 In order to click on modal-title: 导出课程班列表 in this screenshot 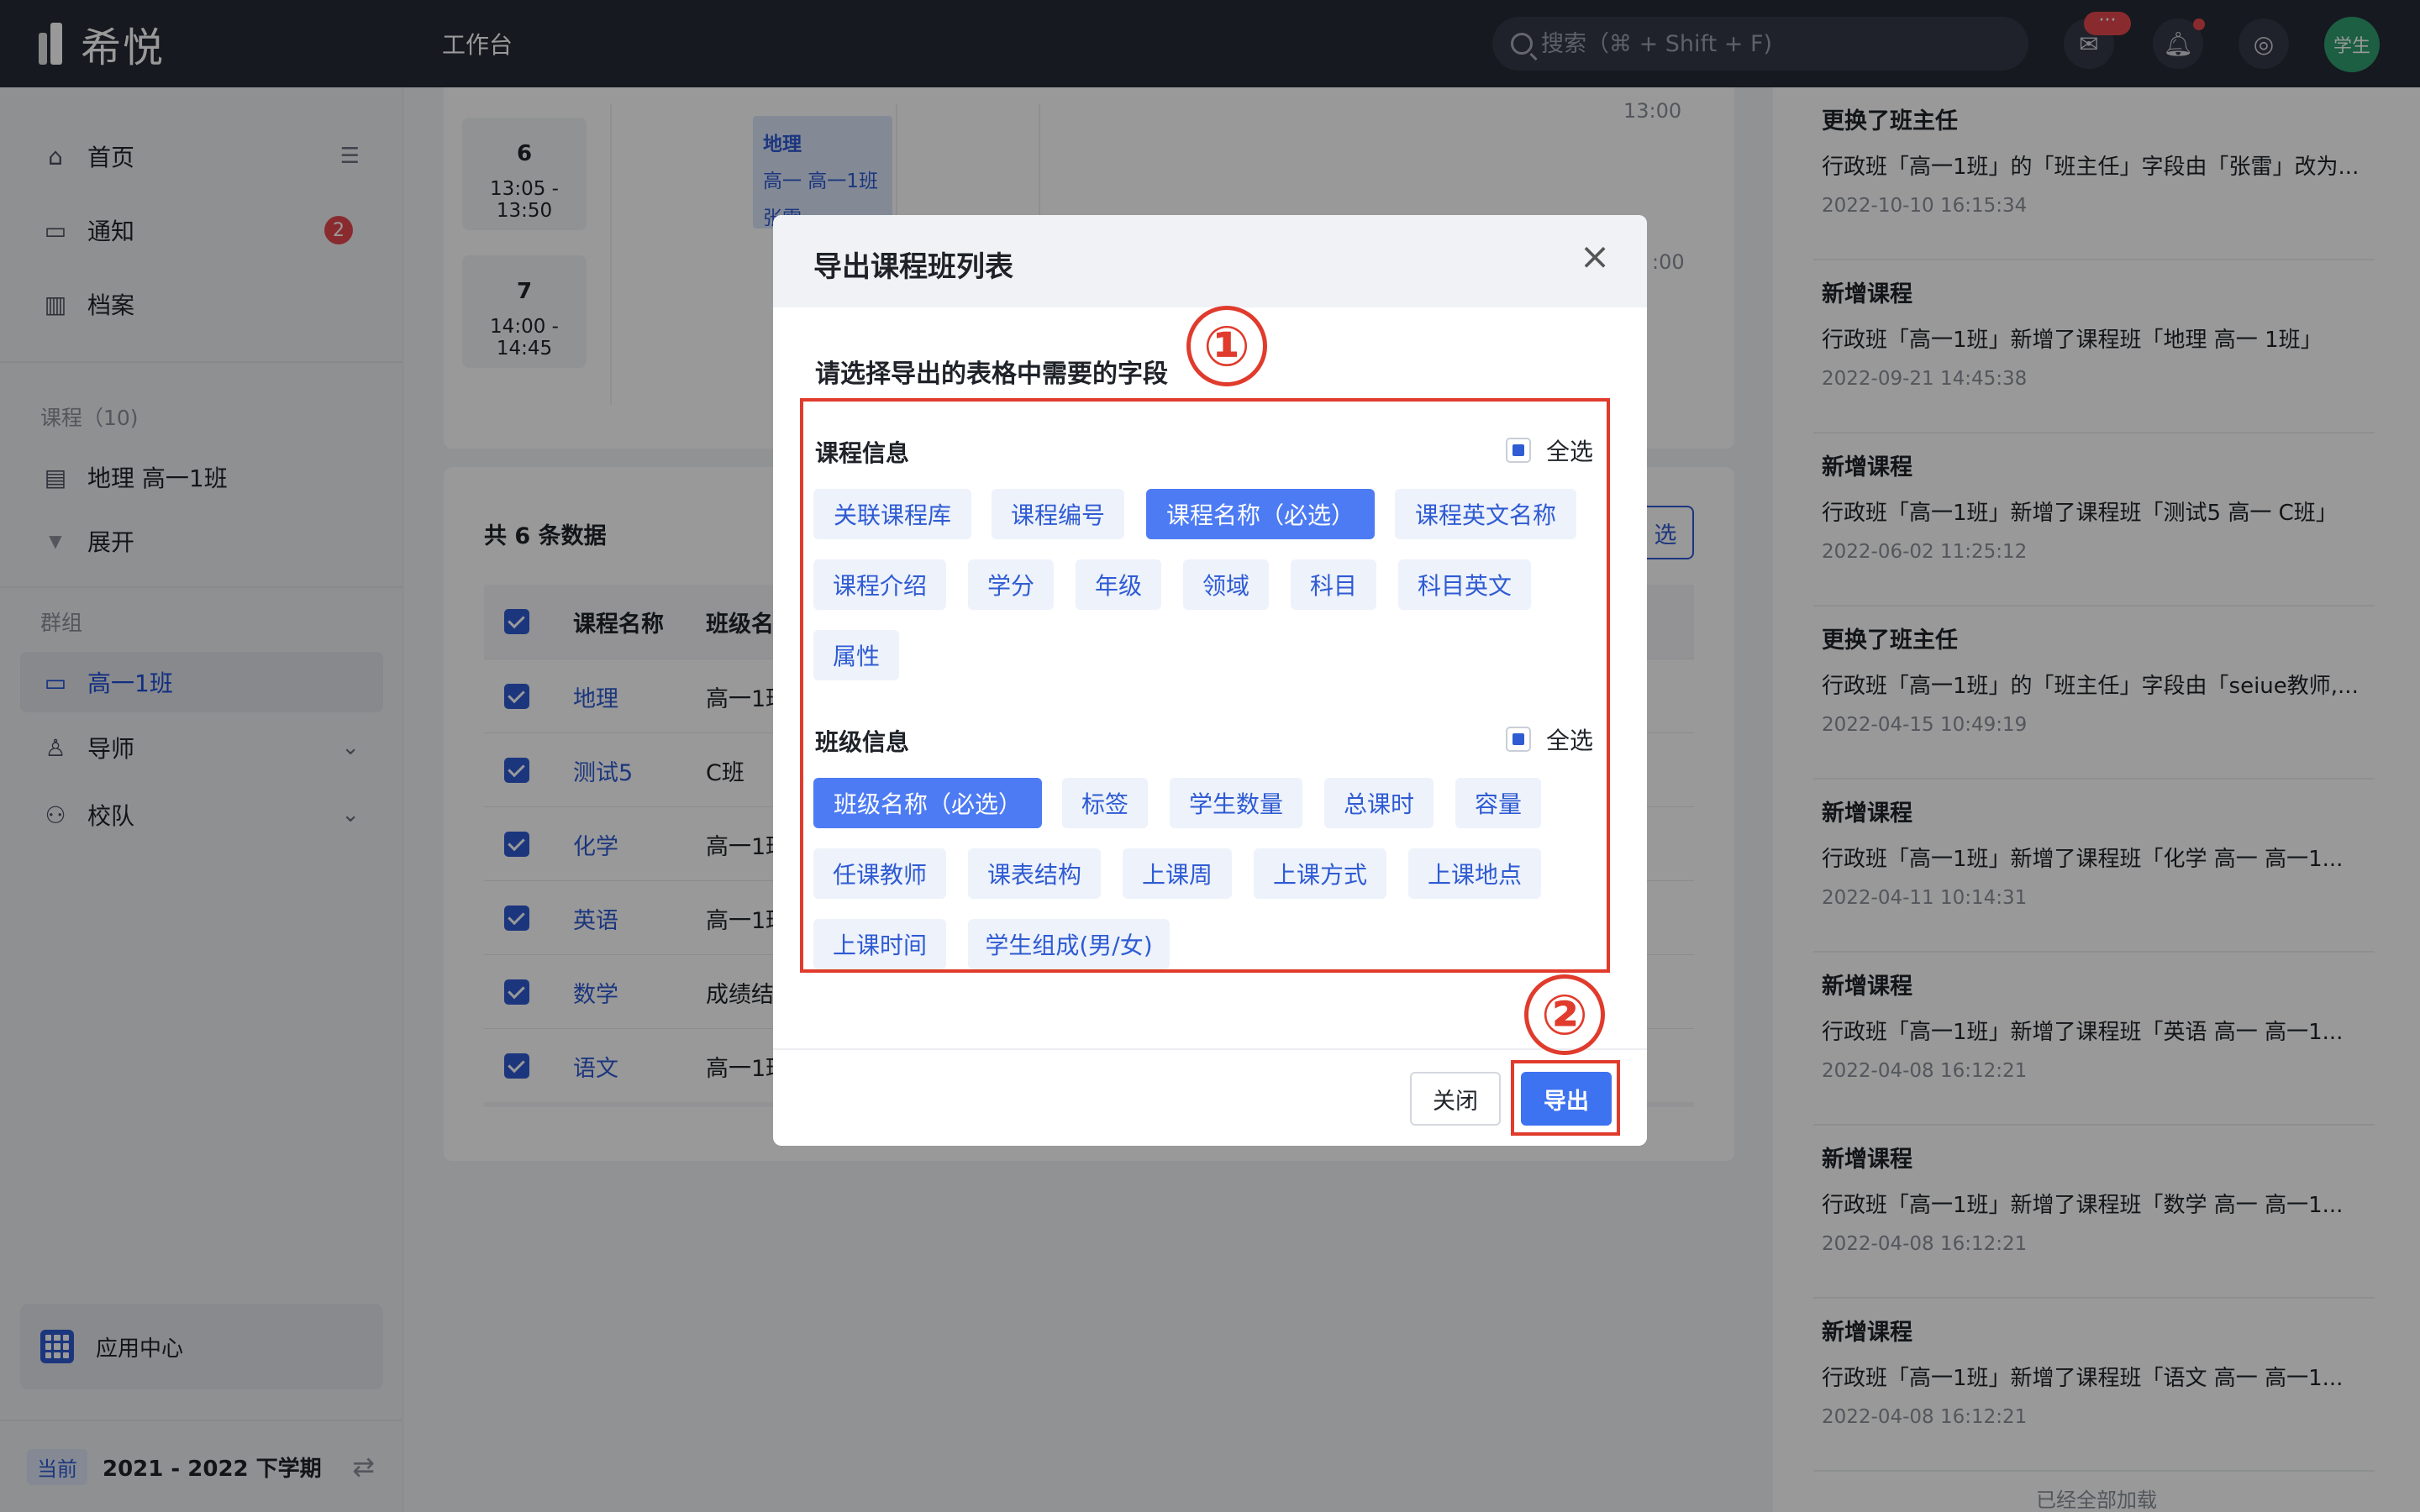, I will do `click(913, 267)`.